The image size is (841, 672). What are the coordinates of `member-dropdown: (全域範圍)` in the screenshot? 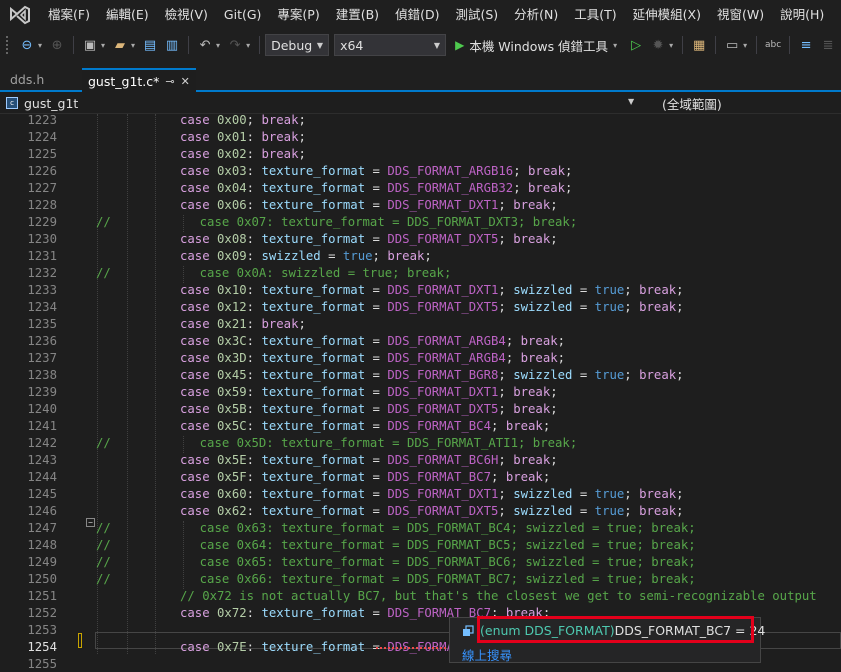 It's located at (692, 103).